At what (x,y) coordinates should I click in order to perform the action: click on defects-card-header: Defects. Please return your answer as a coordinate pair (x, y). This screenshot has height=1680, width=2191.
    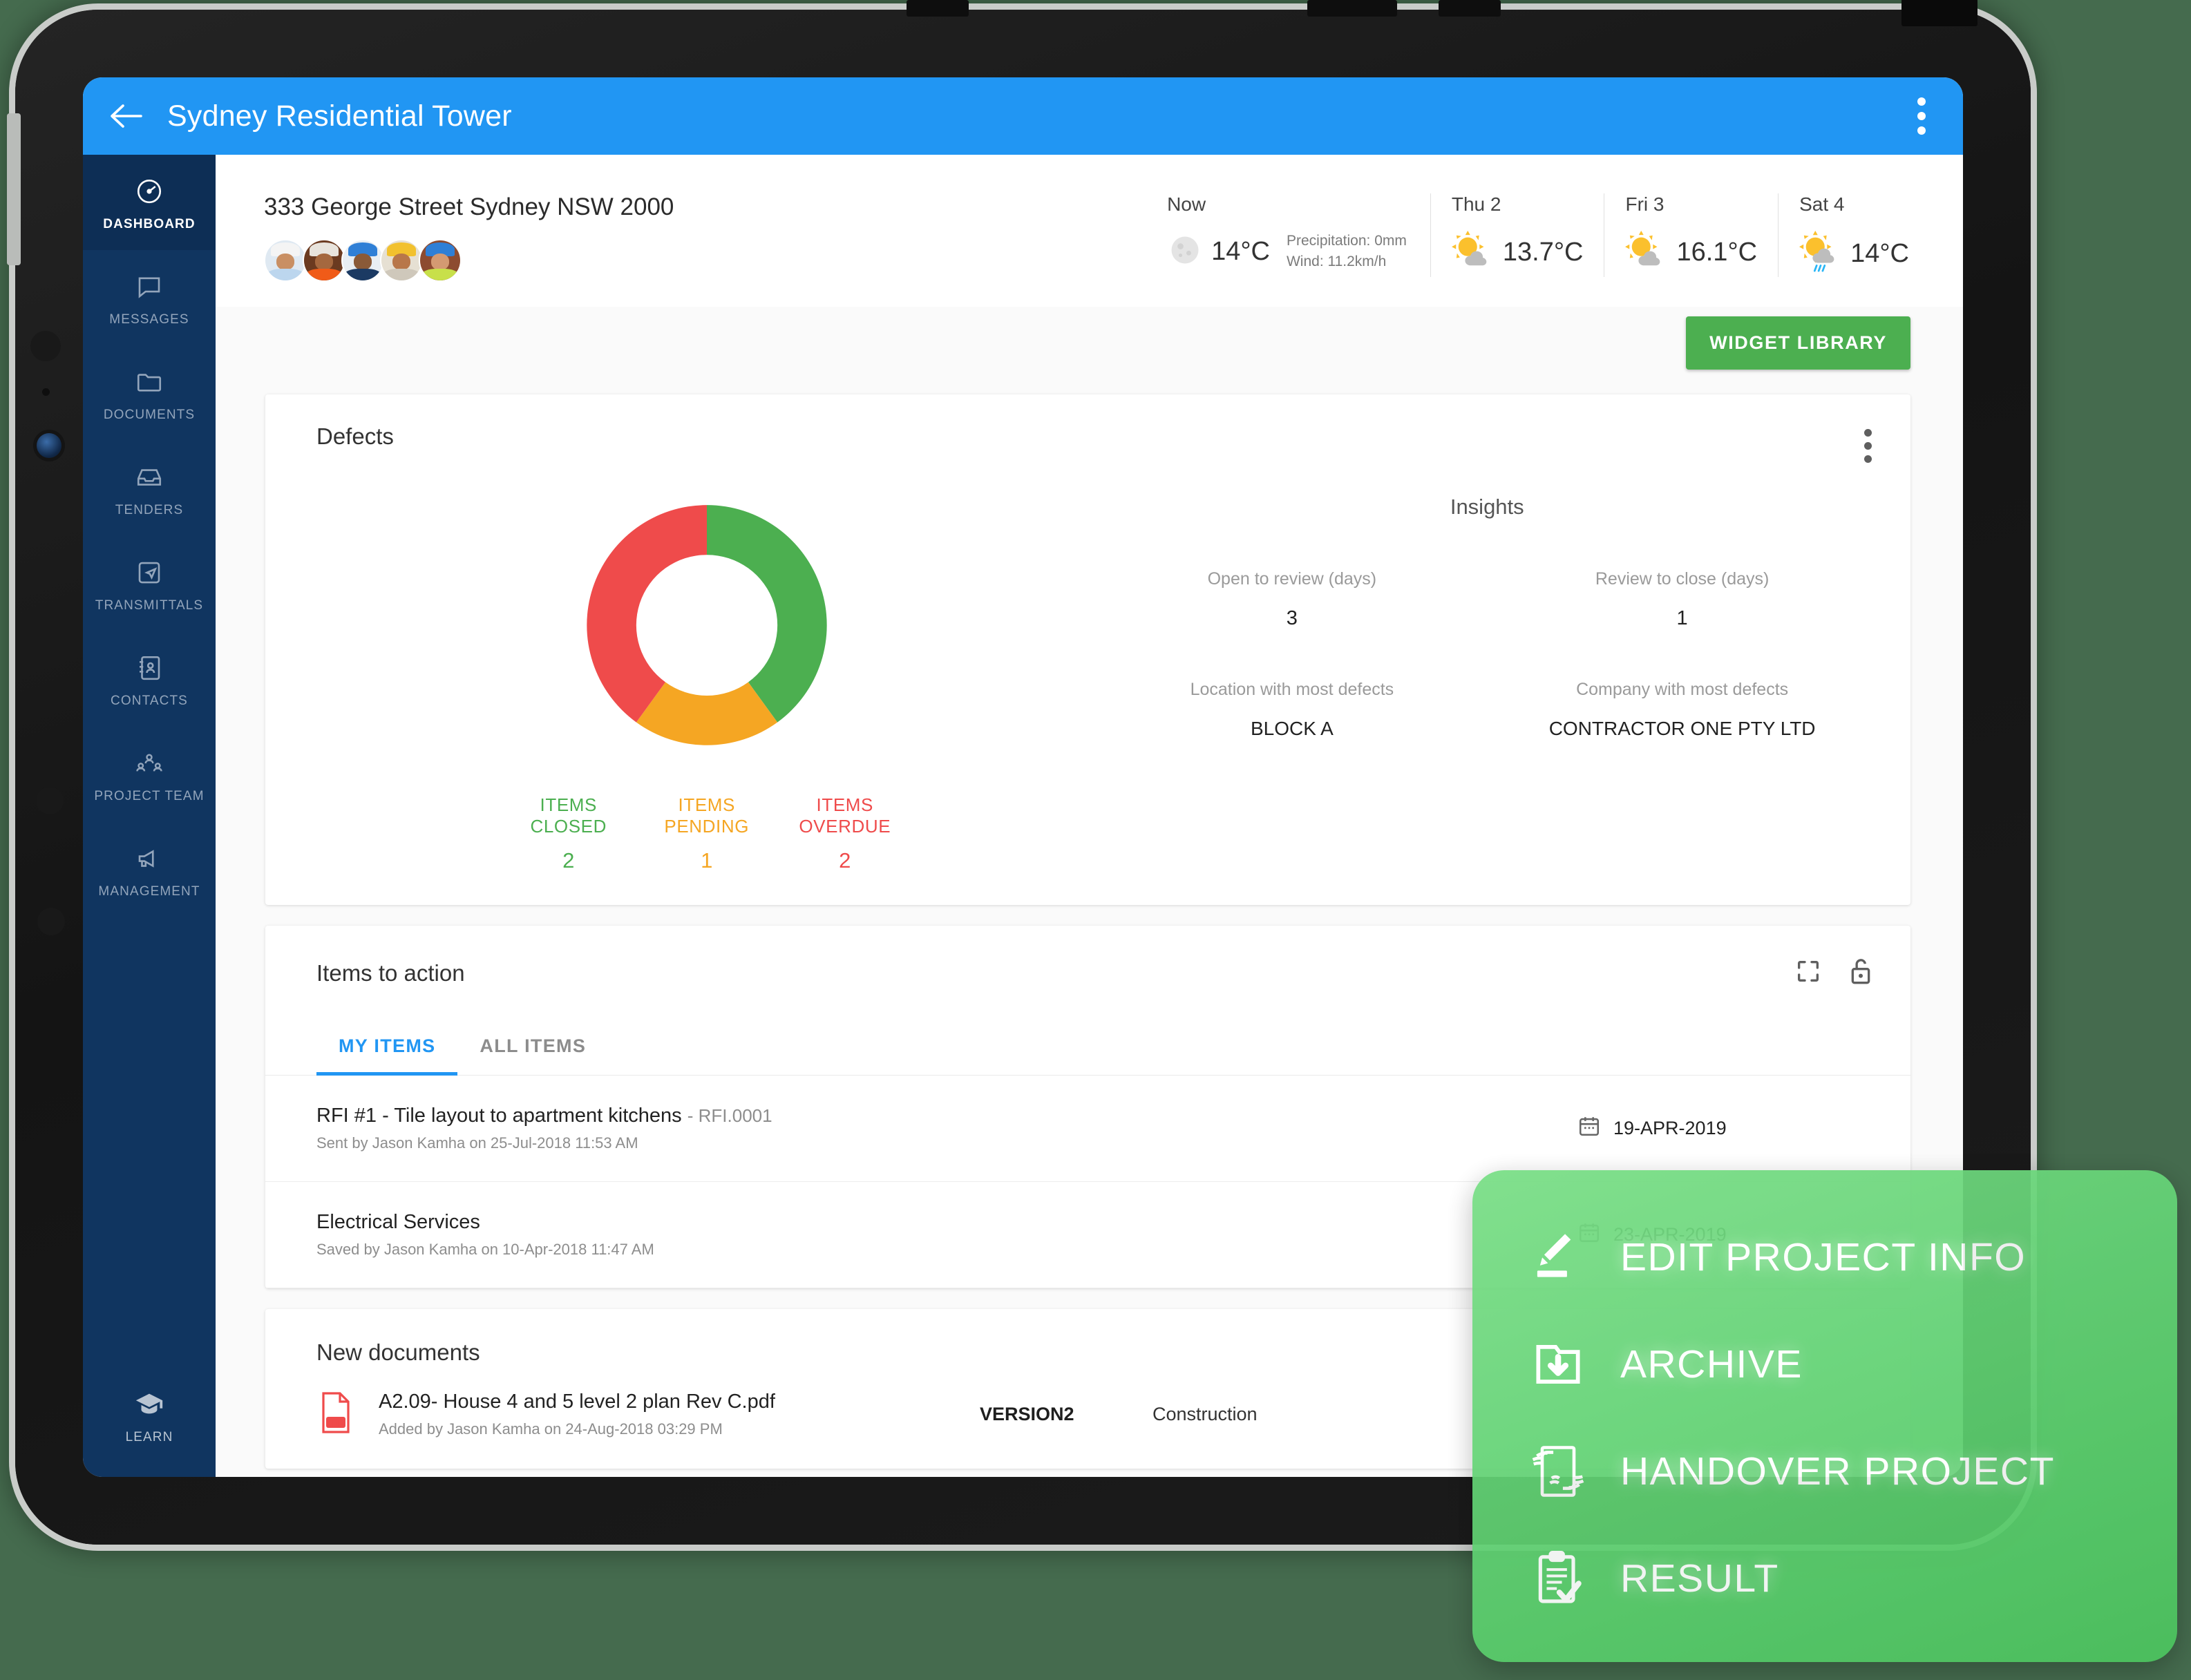
    Looking at the image, I should click on (1096, 445).